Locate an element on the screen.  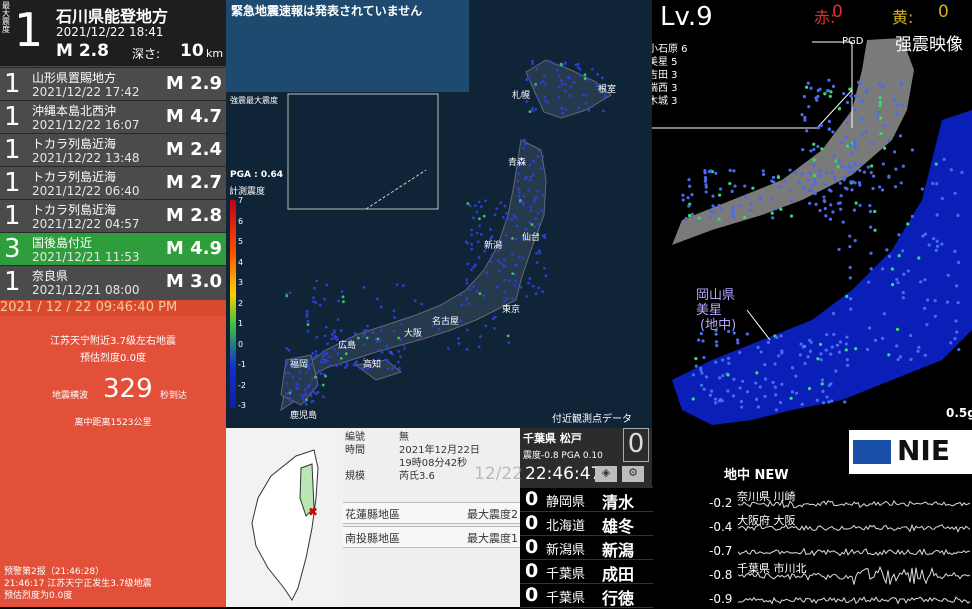
city-label: 福岡 is located at coordinates (299, 365).